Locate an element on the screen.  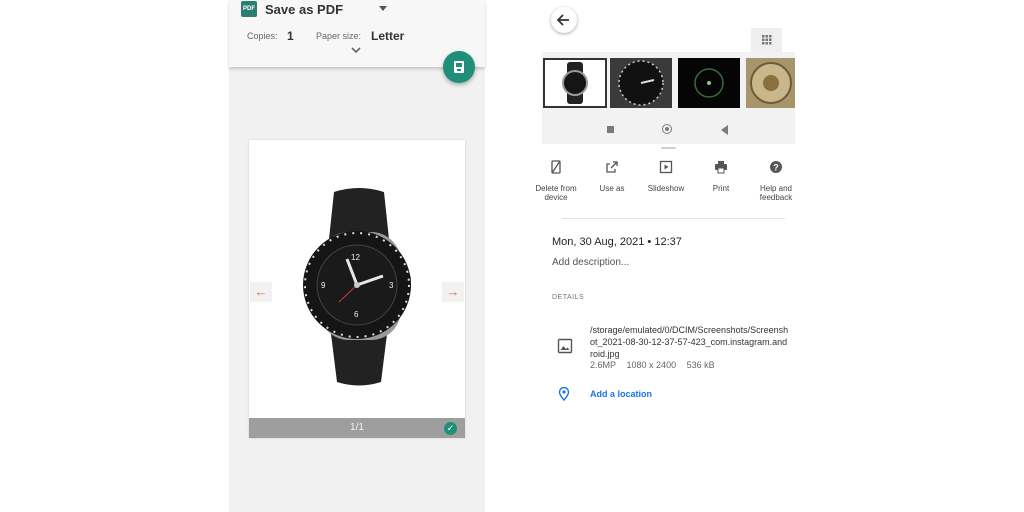
copies-label: Copies: is located at coordinates (262, 36).